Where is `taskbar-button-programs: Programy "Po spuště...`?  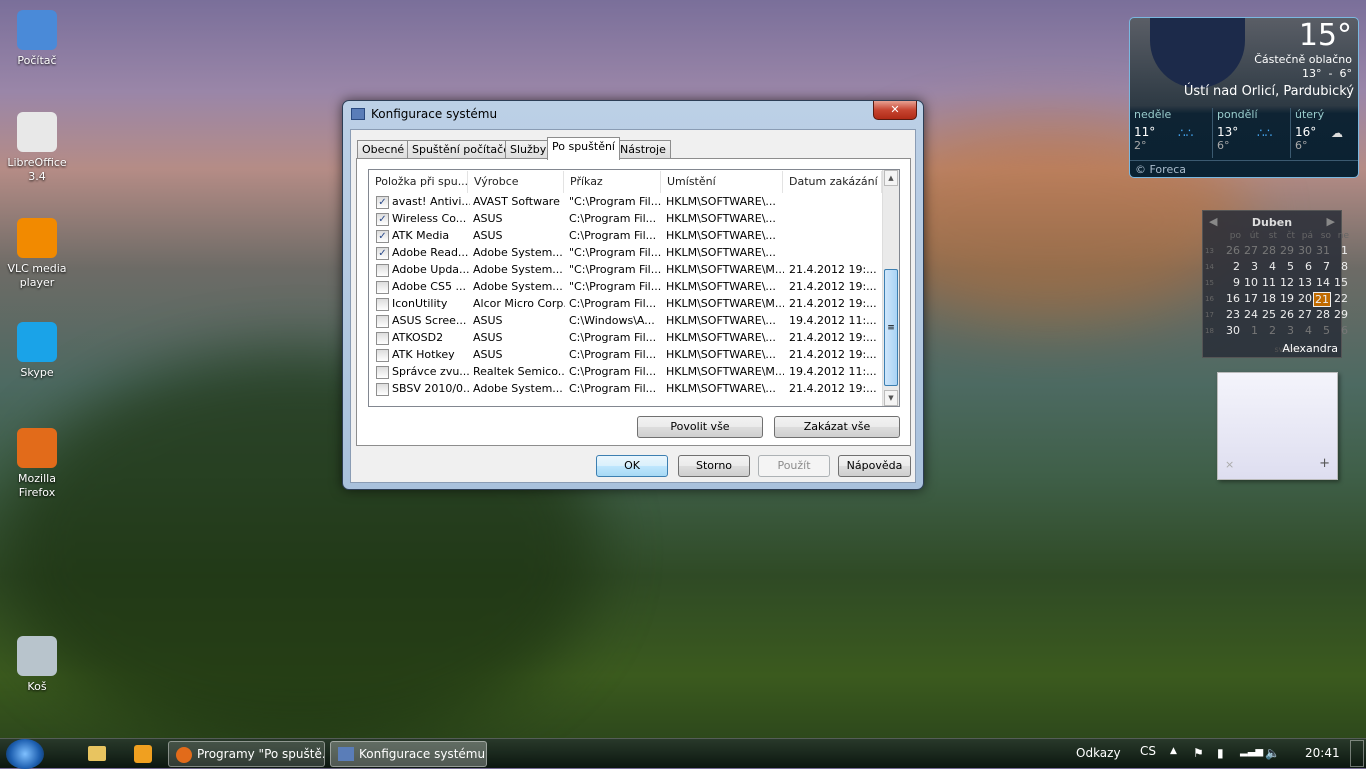
taskbar-button-programs: Programy "Po spuště... is located at coordinates (246, 754).